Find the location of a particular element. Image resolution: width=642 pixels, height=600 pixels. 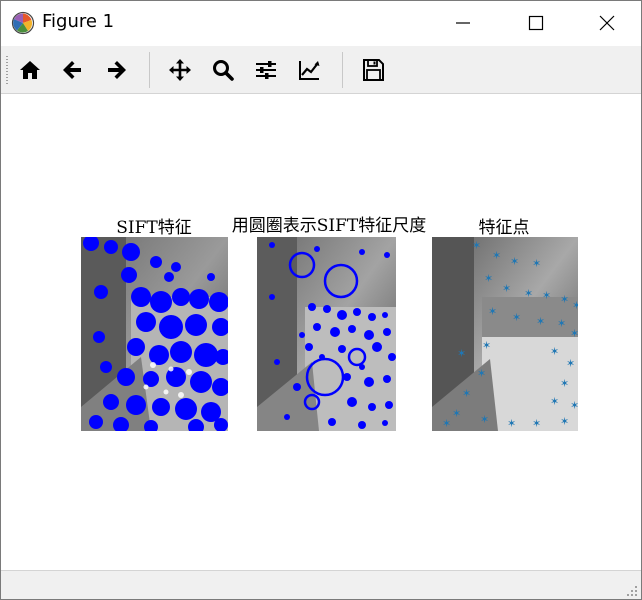

floppy-disk-icon is located at coordinates (373, 70).